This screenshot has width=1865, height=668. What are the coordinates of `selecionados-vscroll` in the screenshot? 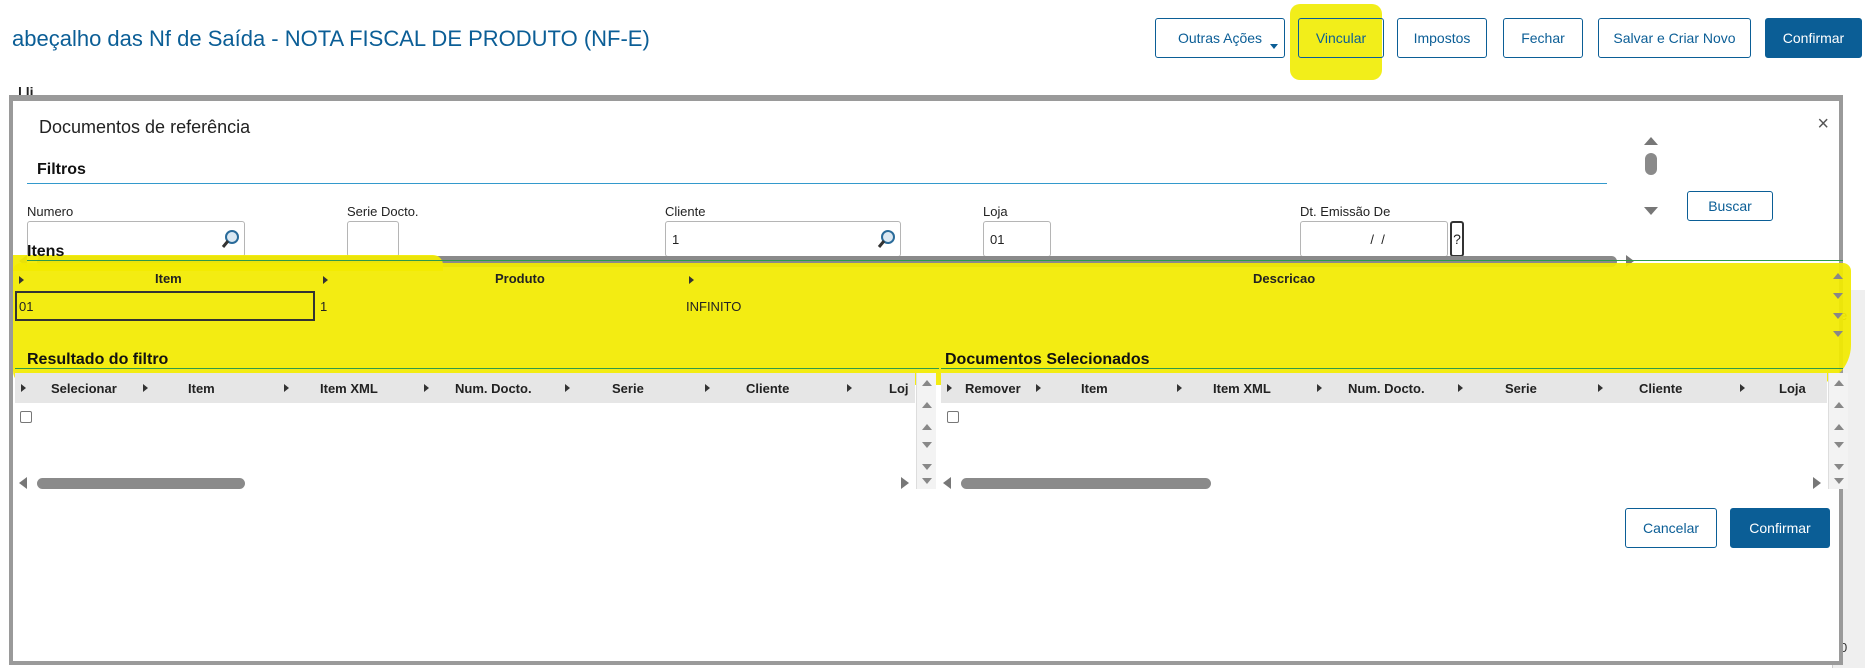 It's located at (1838, 431).